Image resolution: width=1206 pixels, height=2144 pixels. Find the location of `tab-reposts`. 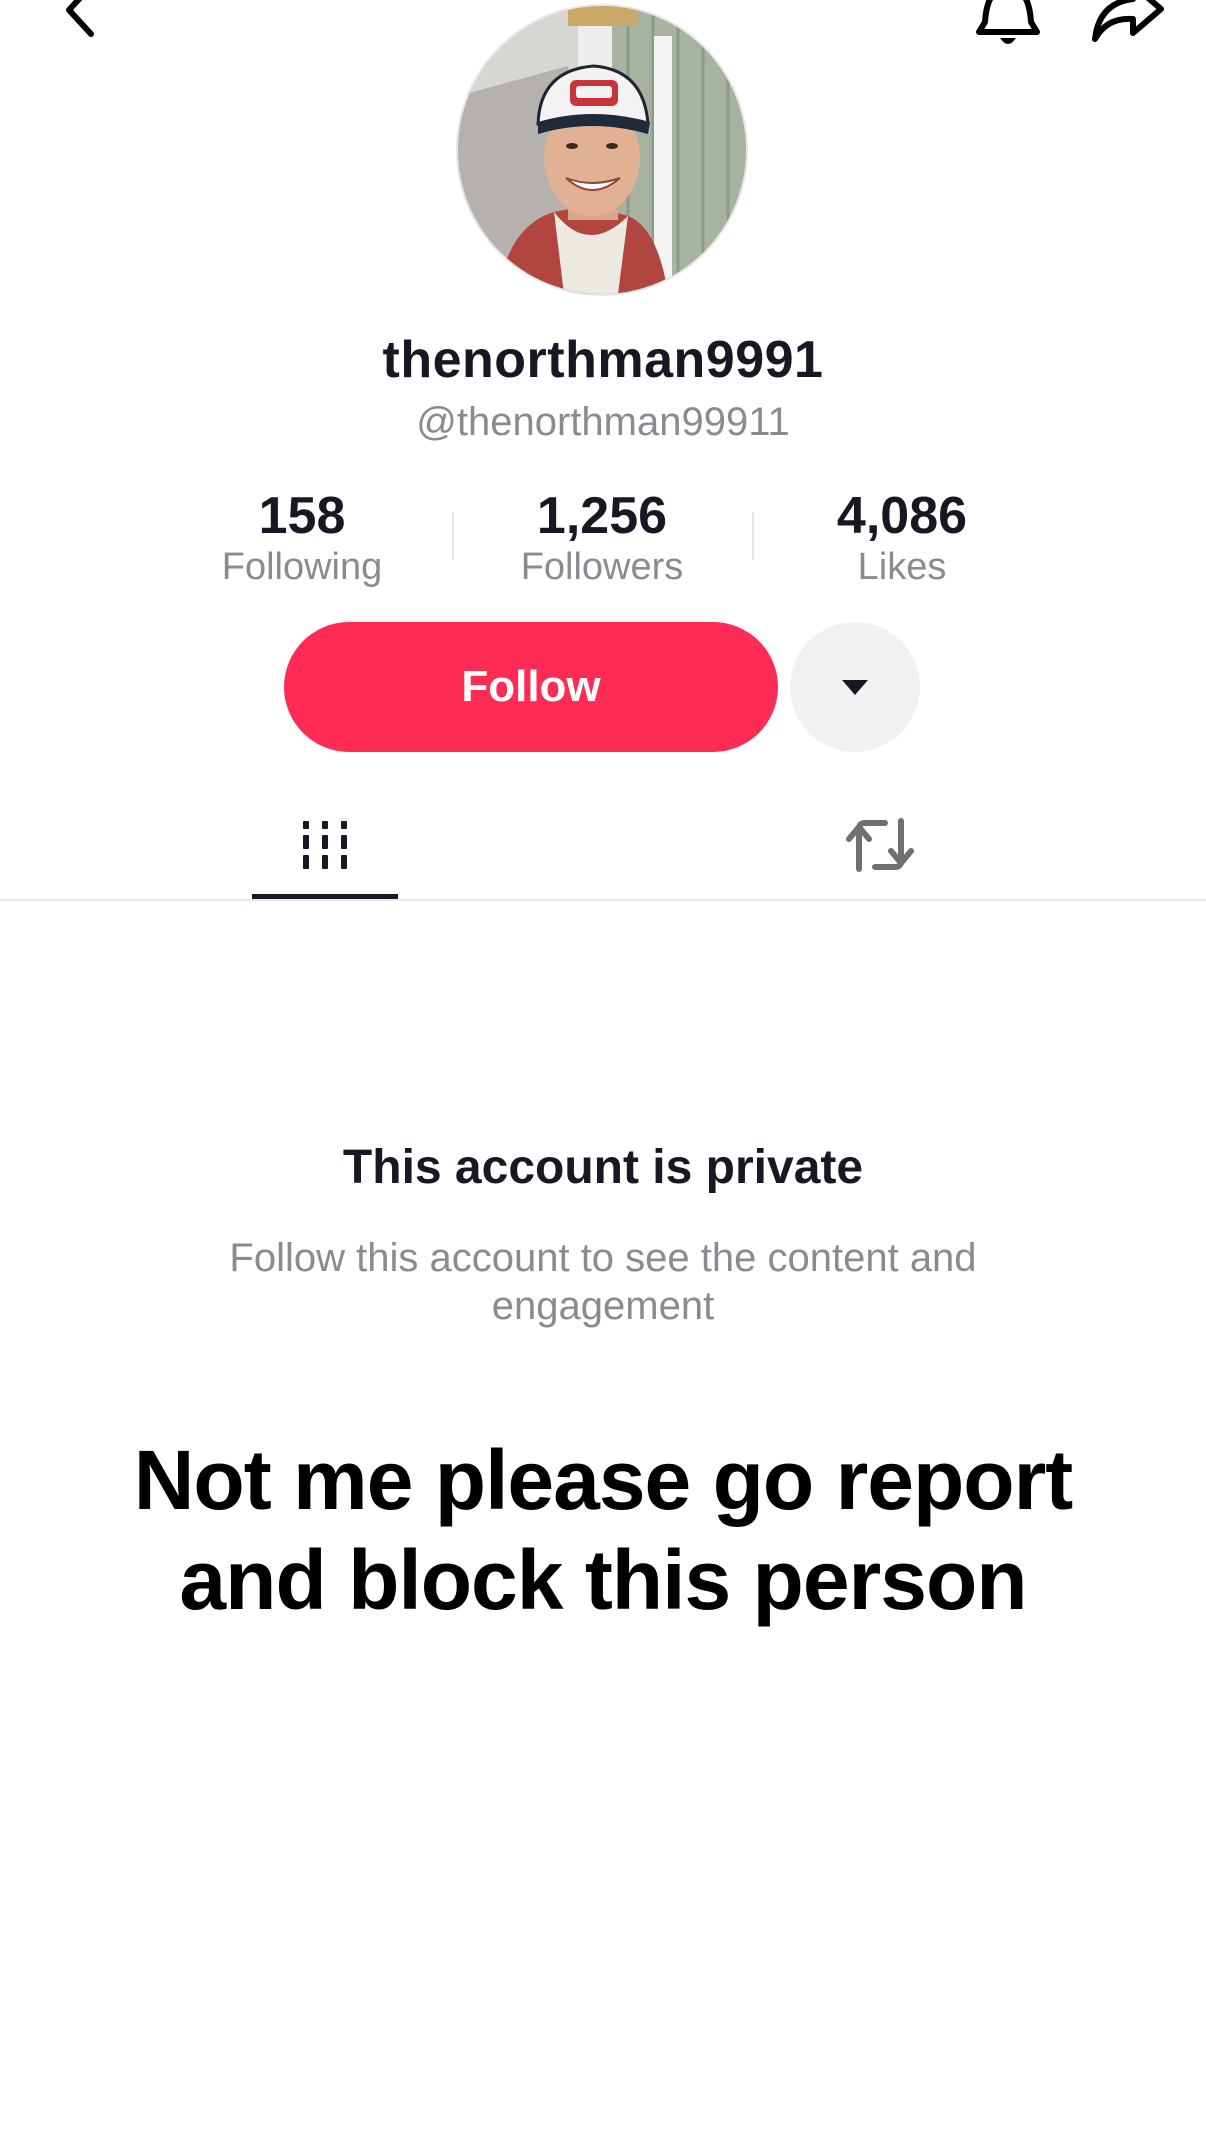

tab-reposts is located at coordinates (880, 845).